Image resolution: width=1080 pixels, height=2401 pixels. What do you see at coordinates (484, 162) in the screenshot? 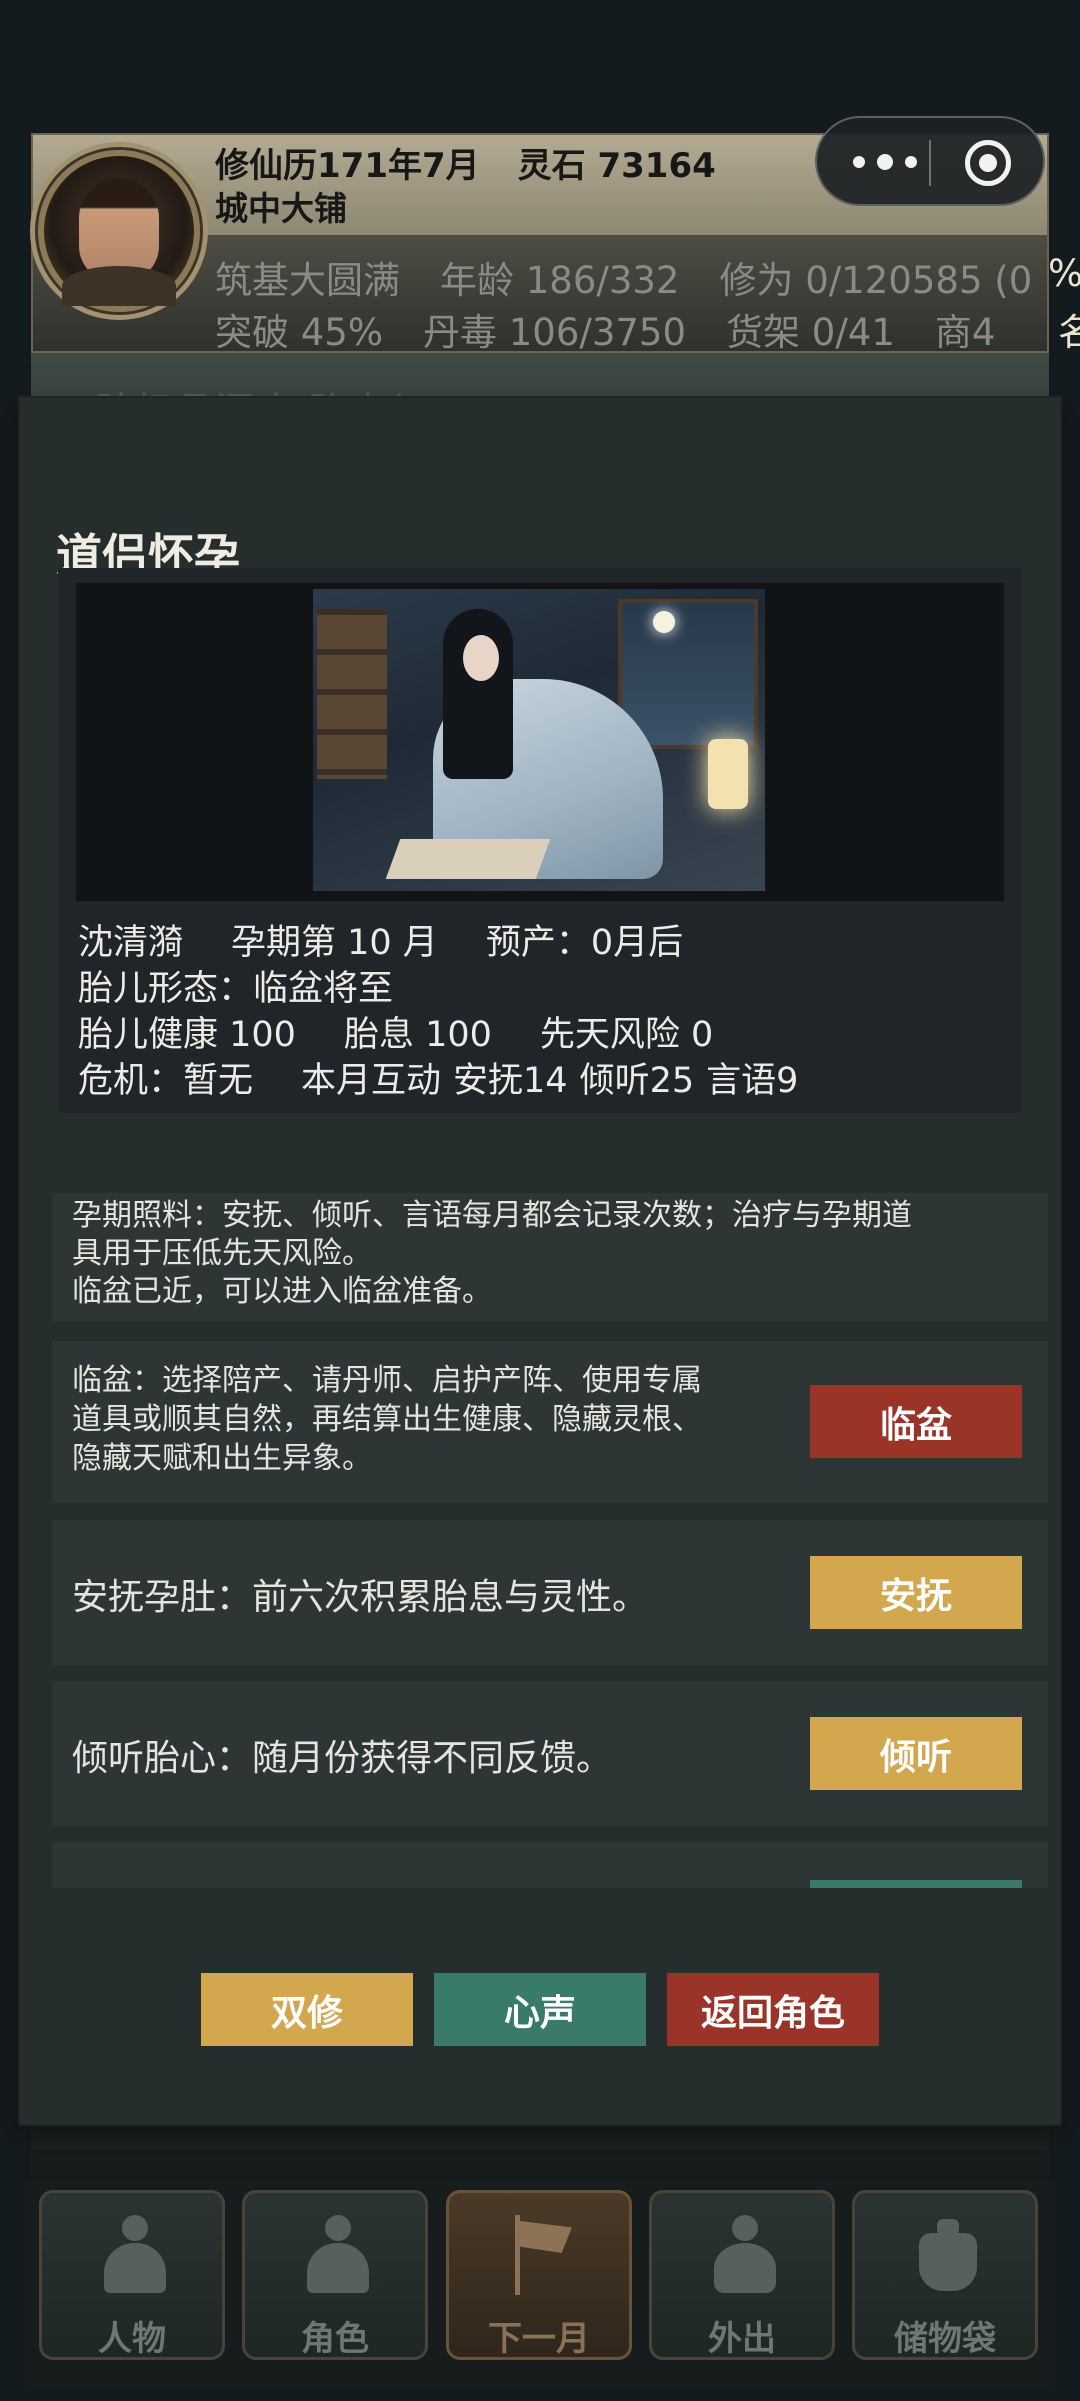
I see `header-calendar-line: 修仙历171年7月 灵石 73164` at bounding box center [484, 162].